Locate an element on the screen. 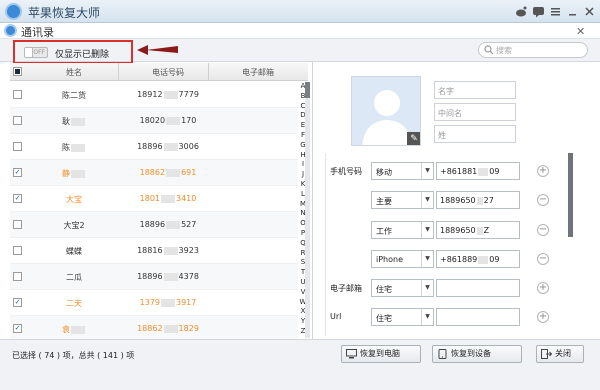 This screenshot has height=390, width=600. table-row: 大宝2 18896 527 is located at coordinates (154, 225).